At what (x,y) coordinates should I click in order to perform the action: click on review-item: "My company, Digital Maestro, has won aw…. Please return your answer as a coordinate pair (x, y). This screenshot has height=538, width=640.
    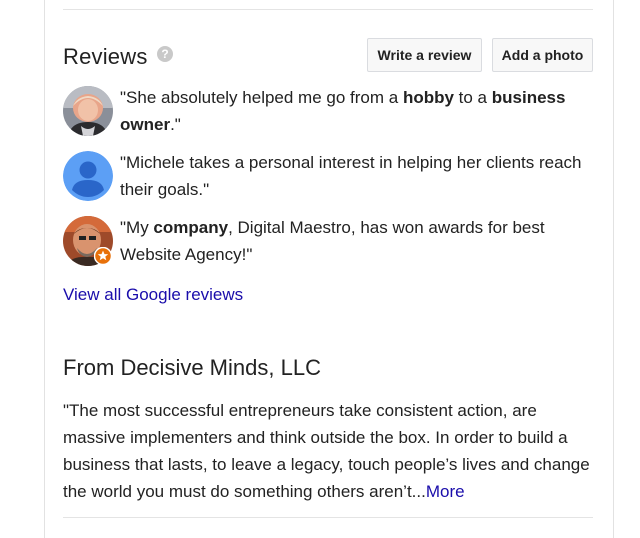
    Looking at the image, I should click on (328, 241).